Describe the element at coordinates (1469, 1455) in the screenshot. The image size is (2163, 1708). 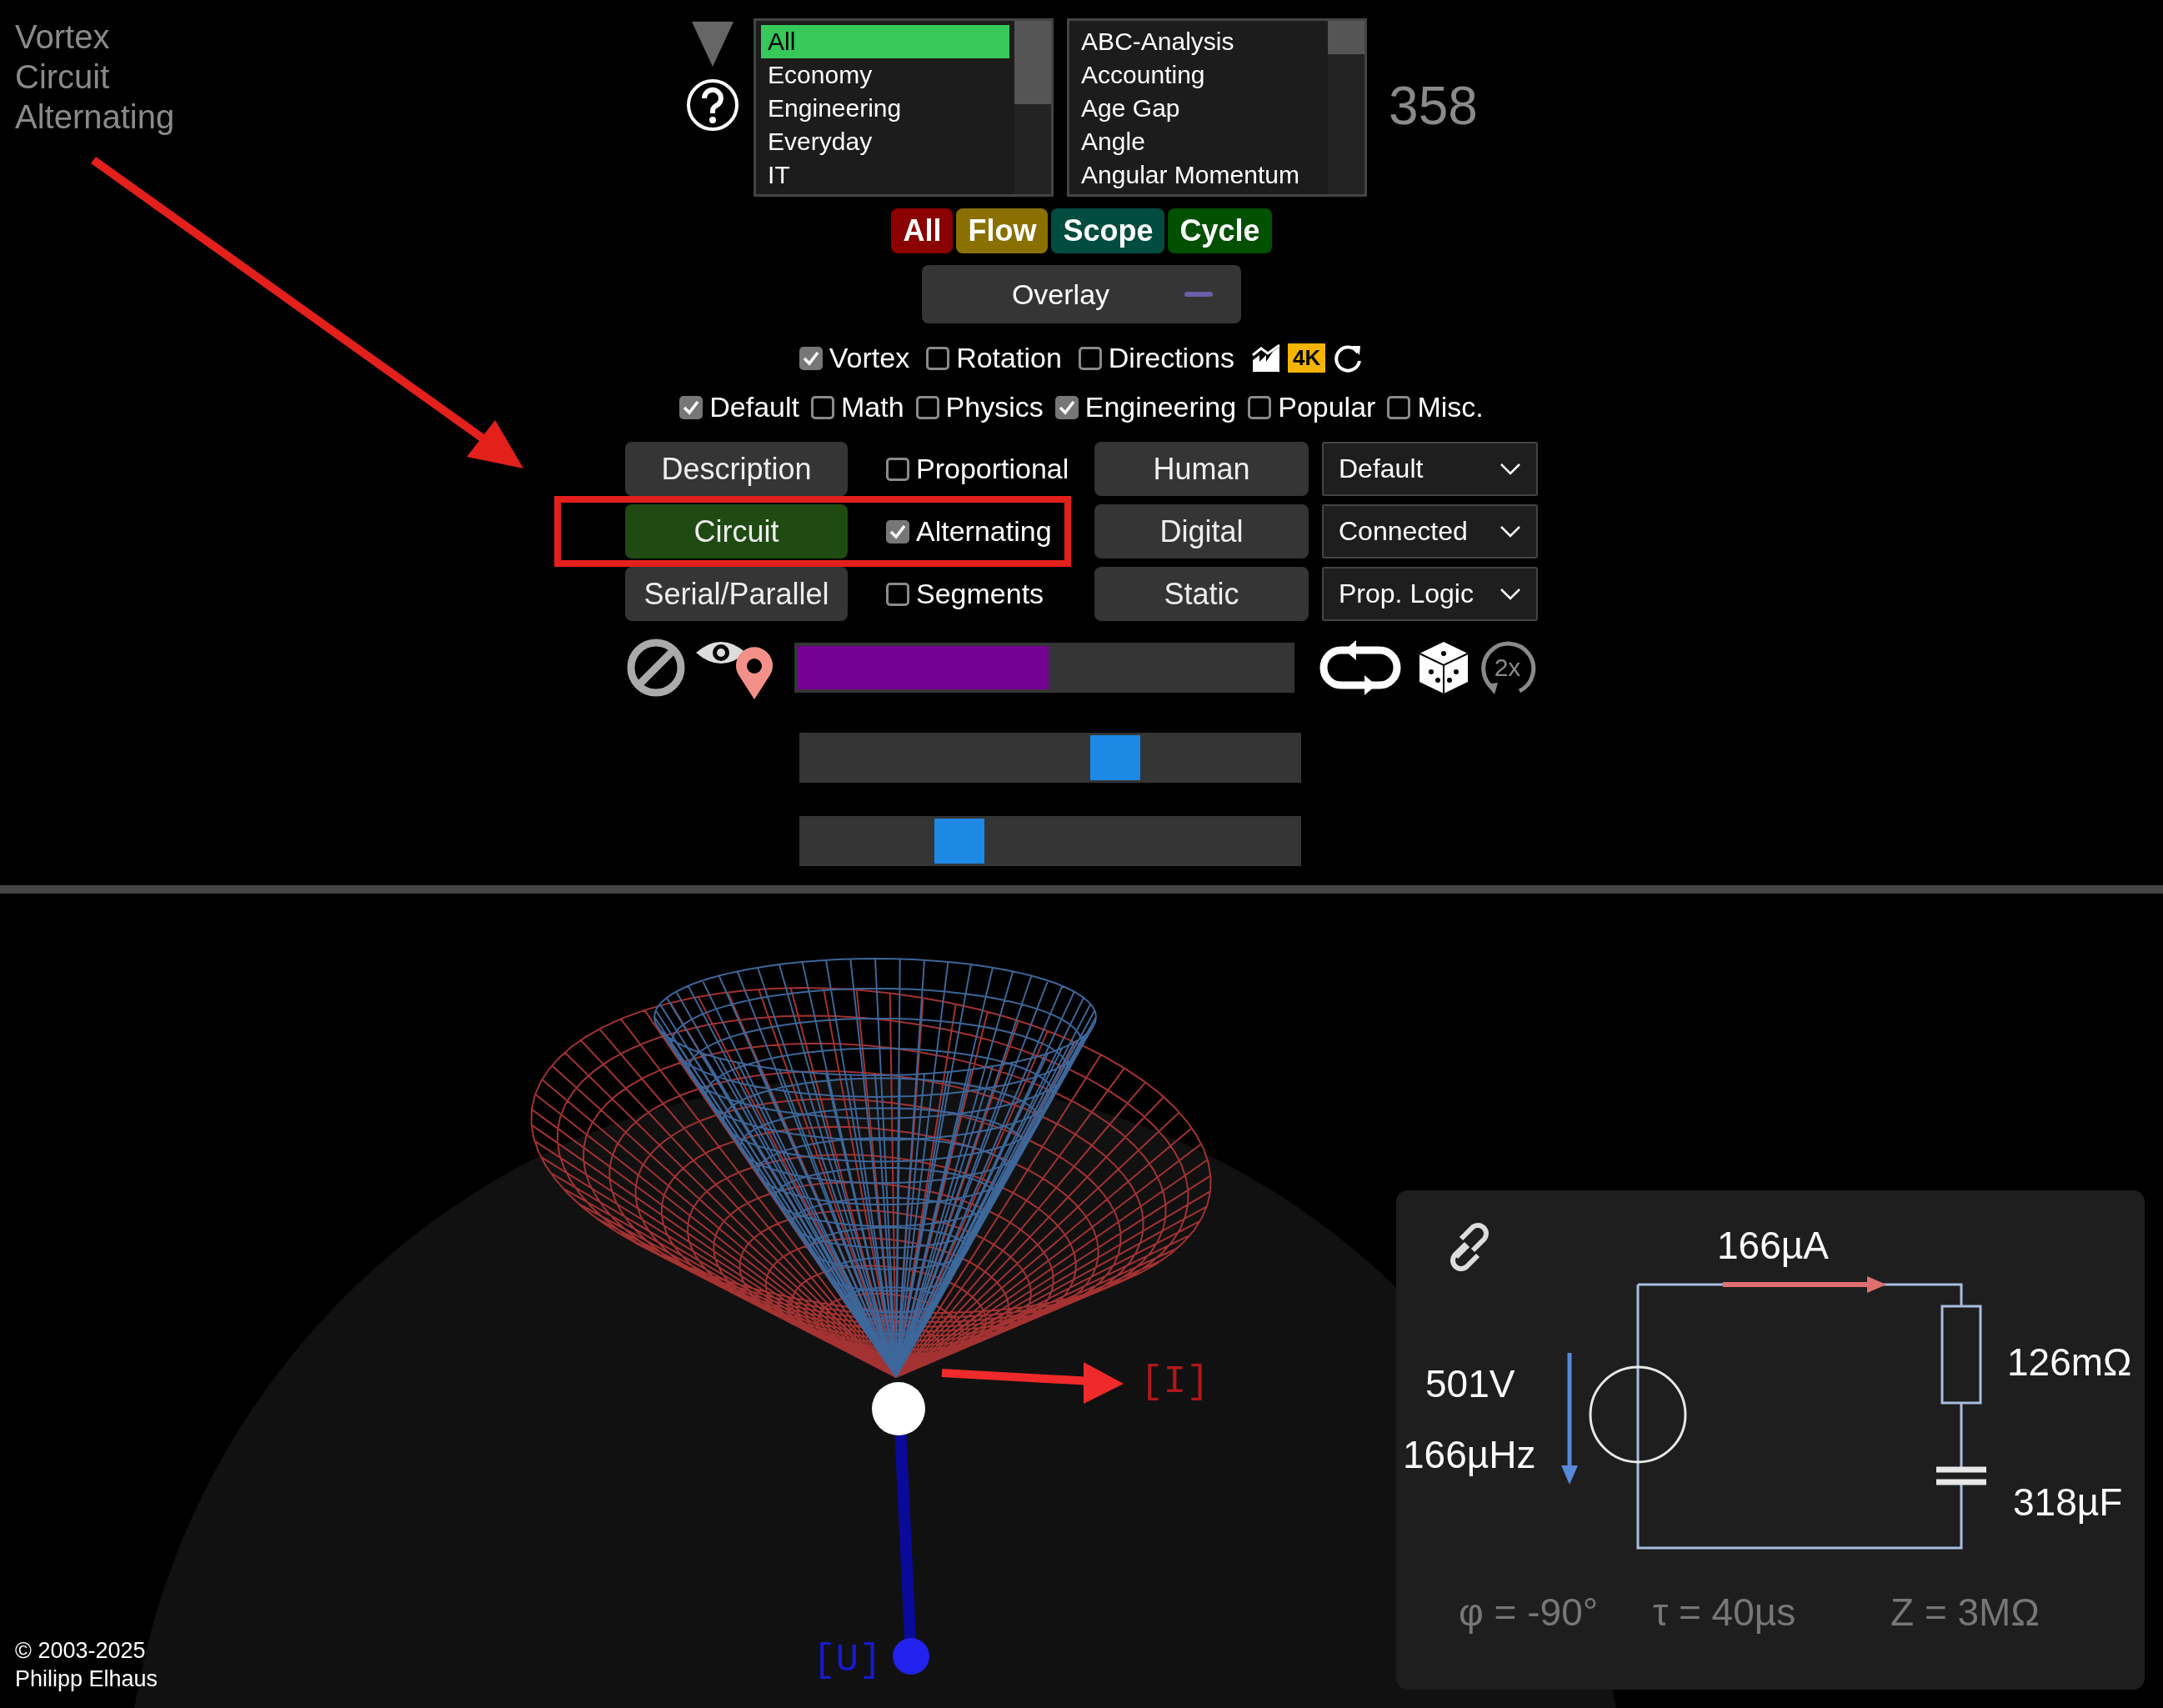
I see `frequency-value: 166µHz` at that location.